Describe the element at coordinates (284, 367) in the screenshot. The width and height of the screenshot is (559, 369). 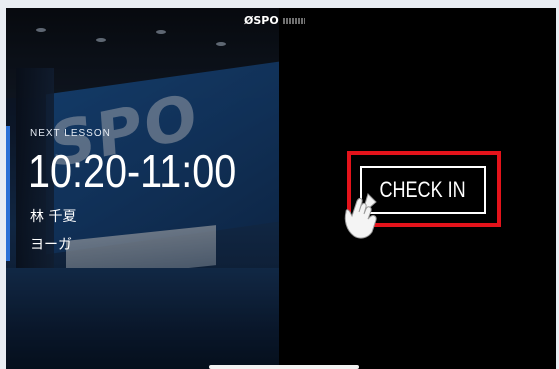
I see `home-indicator` at that location.